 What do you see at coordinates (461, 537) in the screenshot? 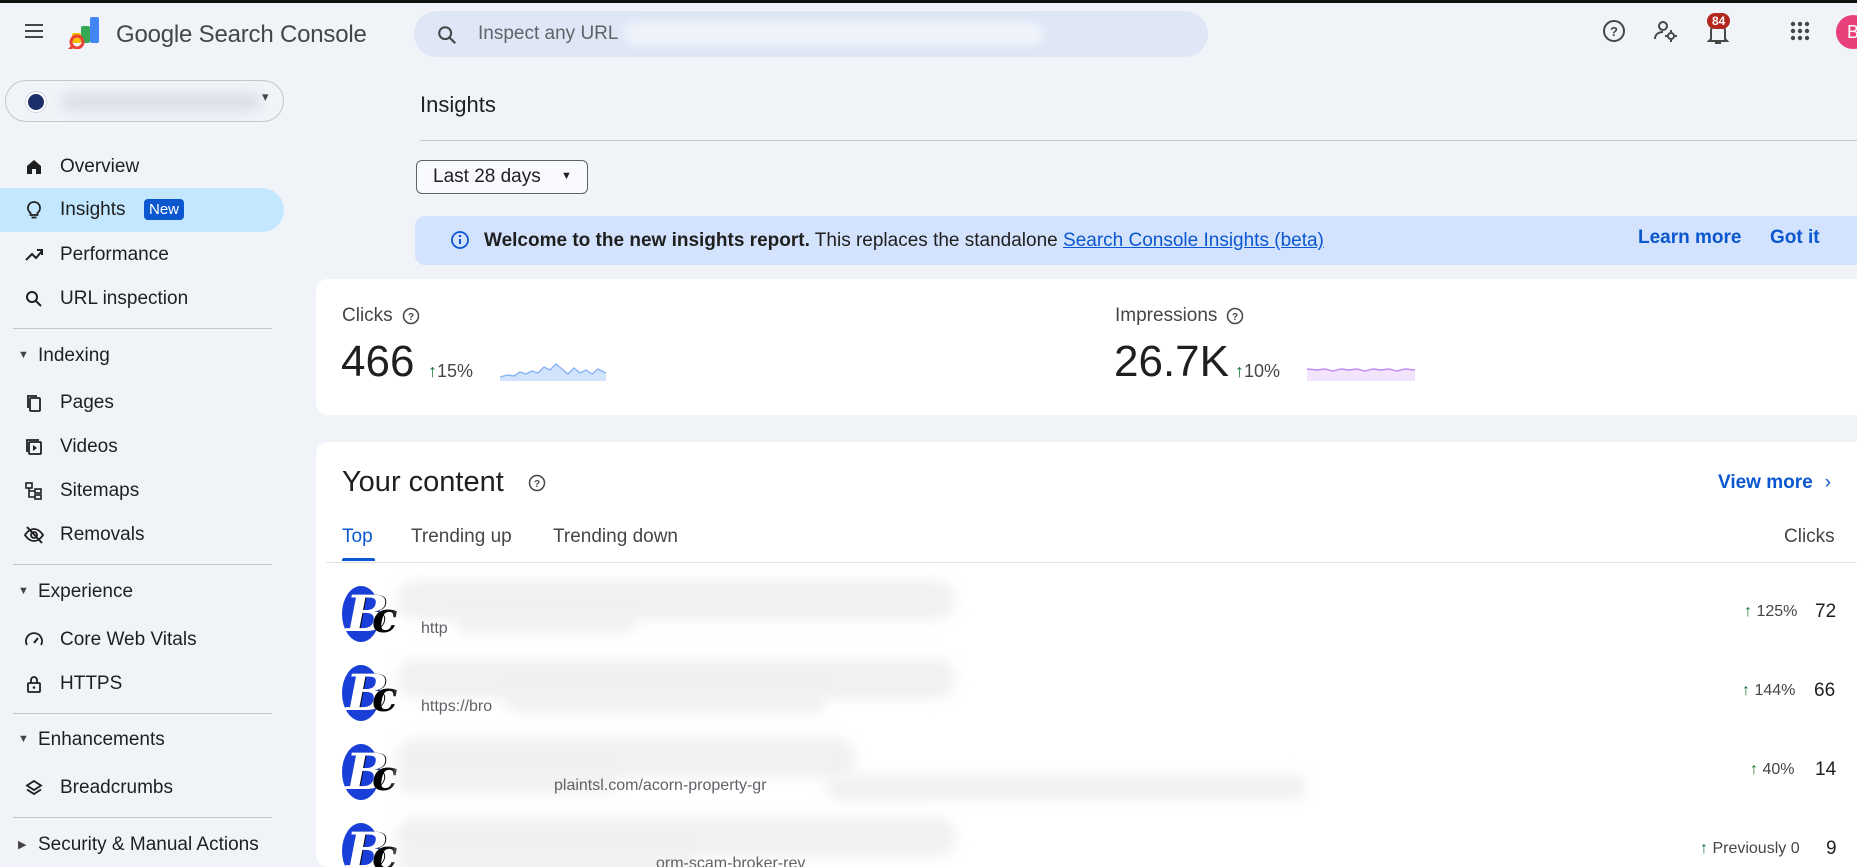
I see `tab-trending-up: Trending up` at bounding box center [461, 537].